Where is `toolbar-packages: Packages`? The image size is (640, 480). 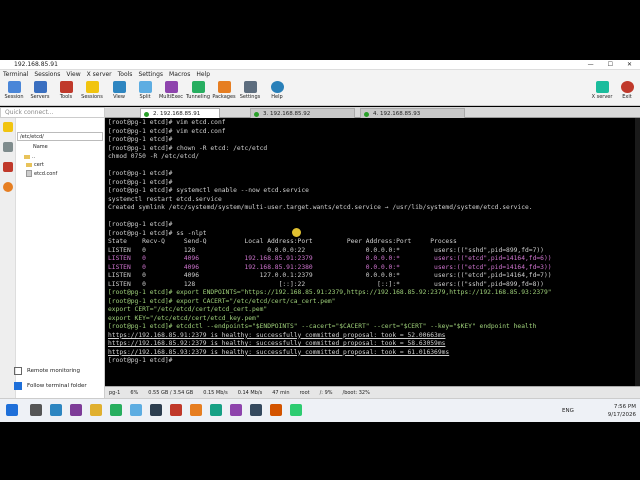
toolbar-packages: Packages is located at coordinates (224, 90).